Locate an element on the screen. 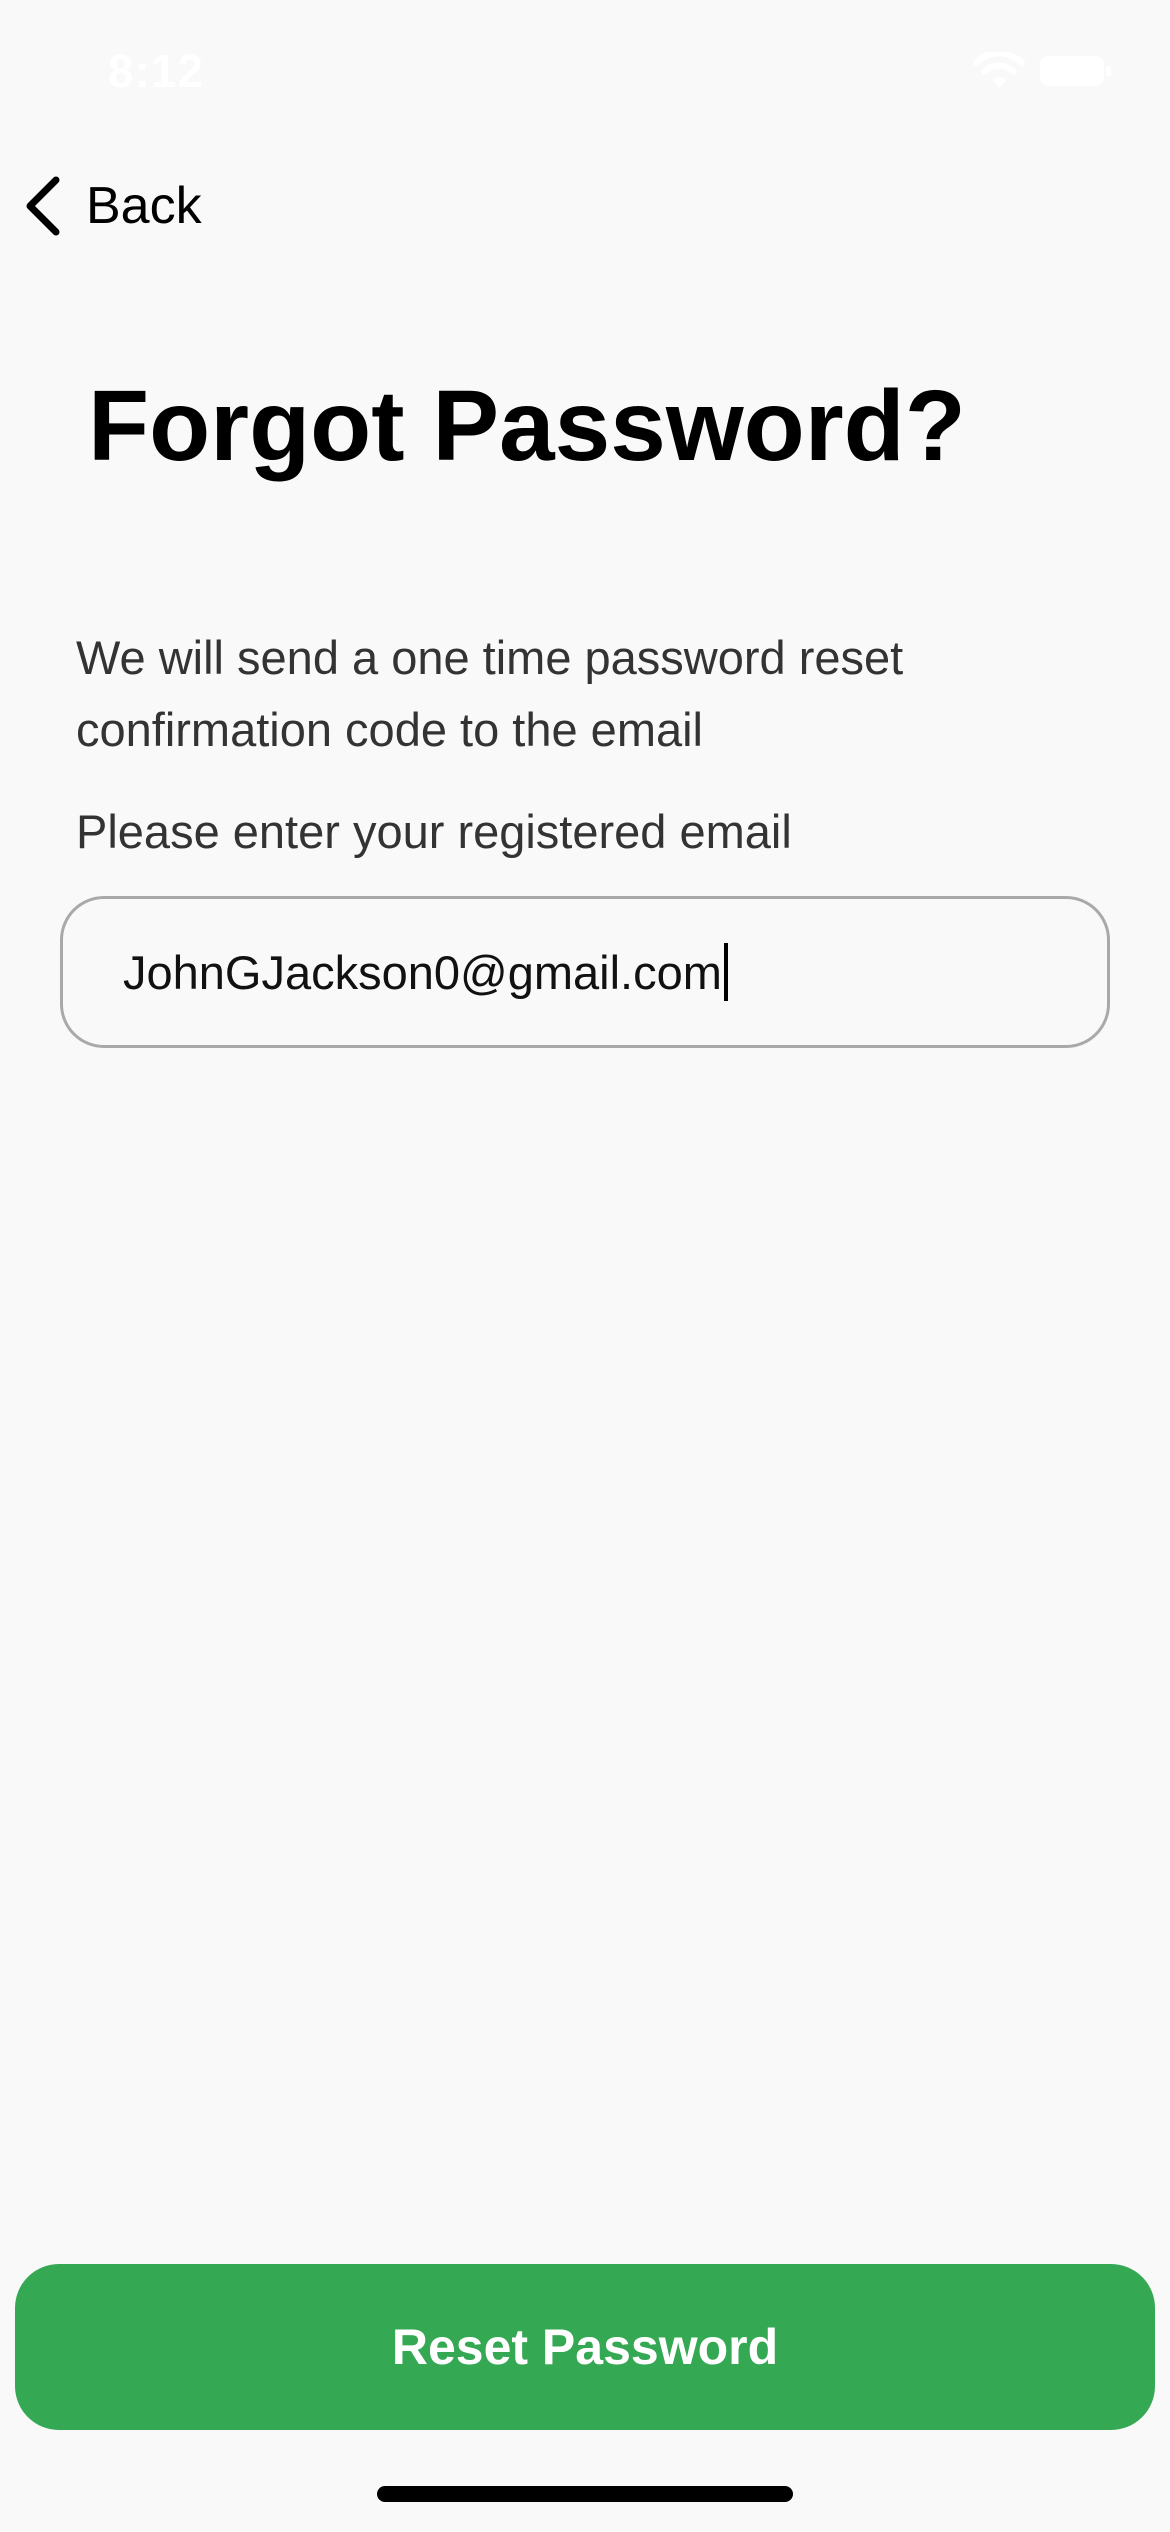  reset-password-button: Reset Password is located at coordinates (585, 2347).